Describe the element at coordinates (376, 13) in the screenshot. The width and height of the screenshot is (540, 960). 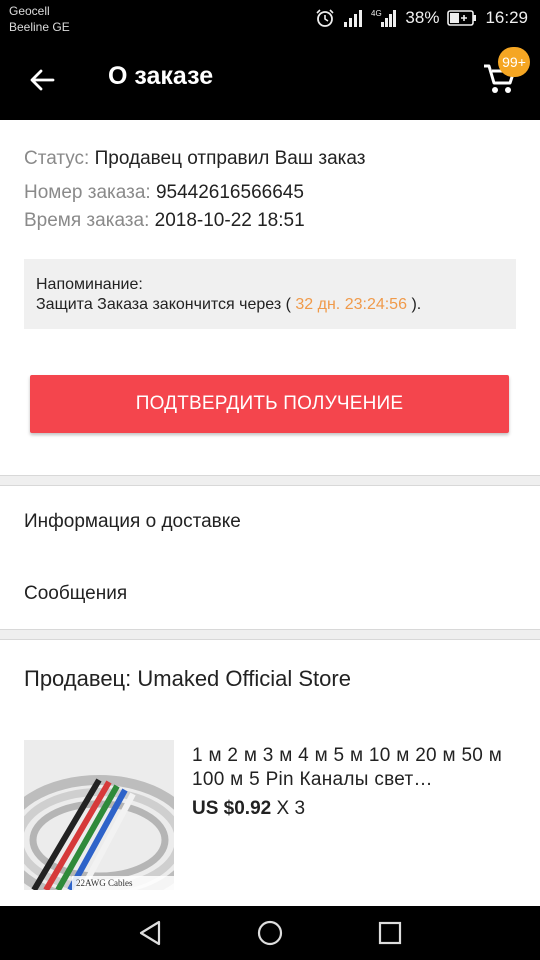
I see `svg-text: 4G` at that location.